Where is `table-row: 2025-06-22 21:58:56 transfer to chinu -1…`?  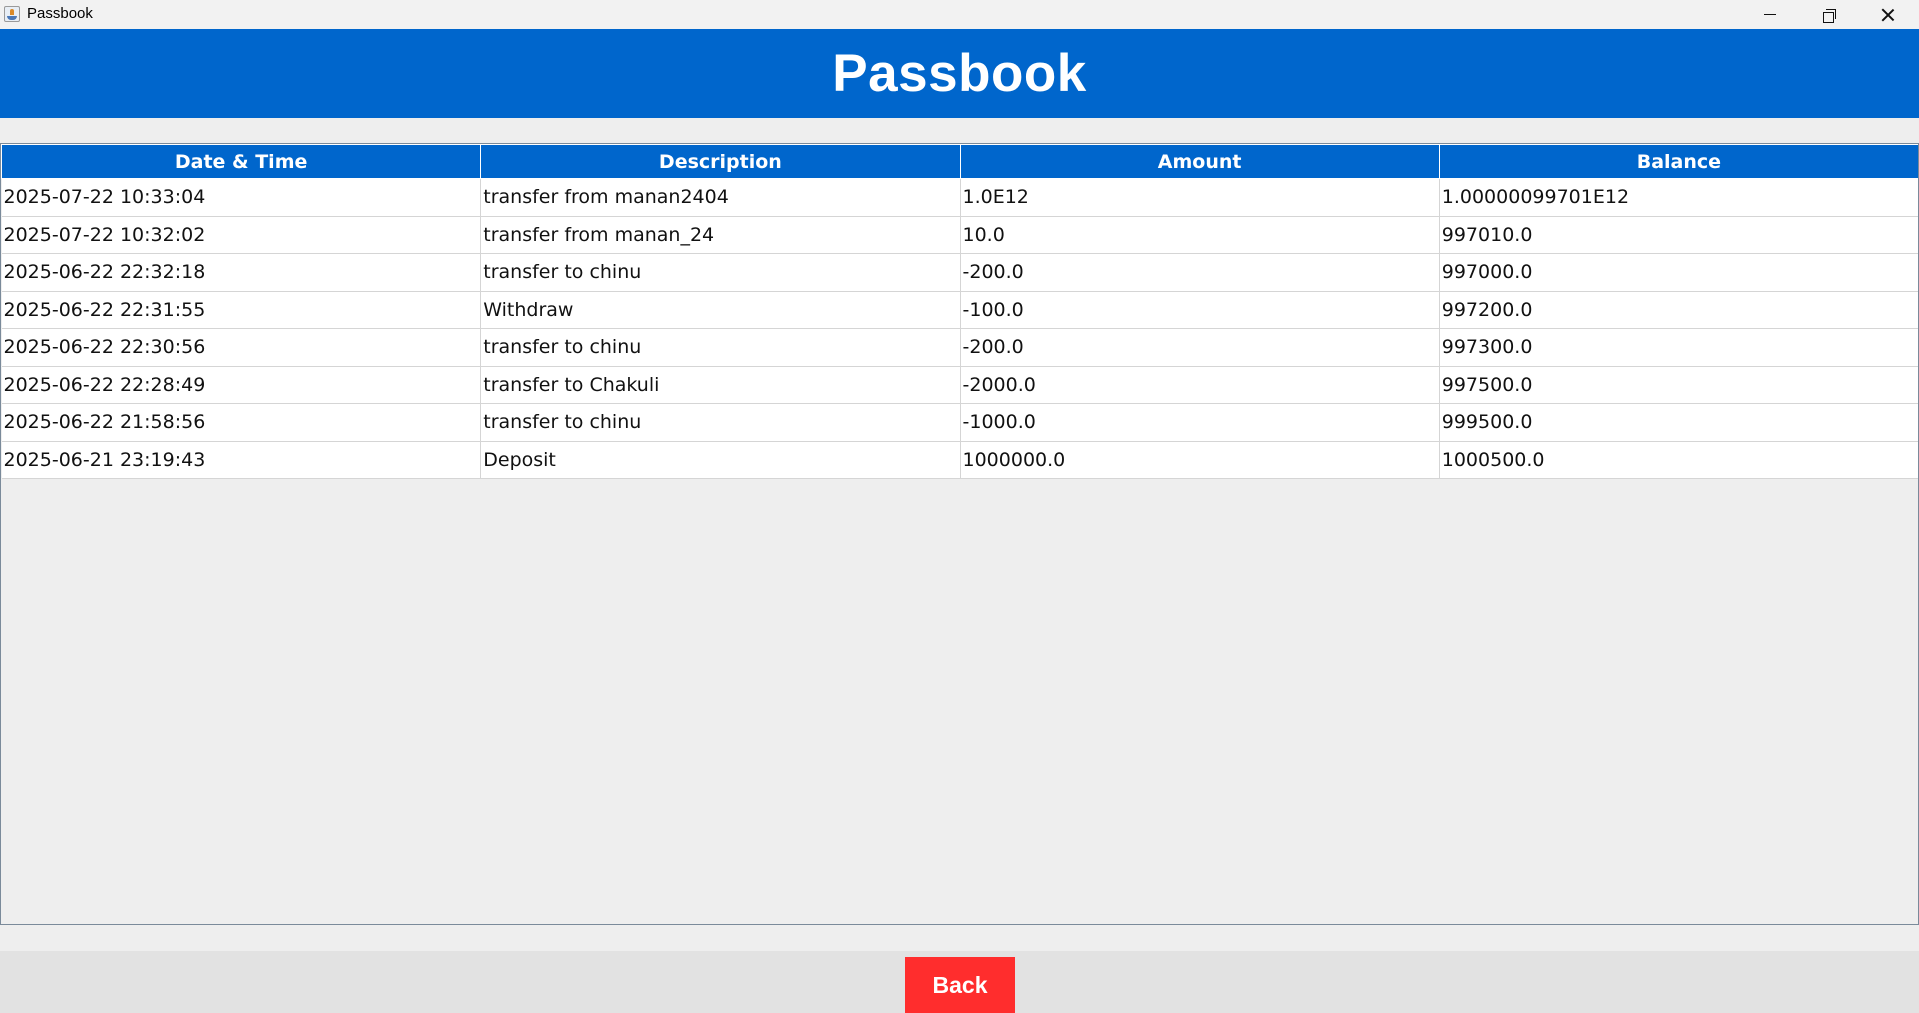 table-row: 2025-06-22 21:58:56 transfer to chinu -1… is located at coordinates (959, 422).